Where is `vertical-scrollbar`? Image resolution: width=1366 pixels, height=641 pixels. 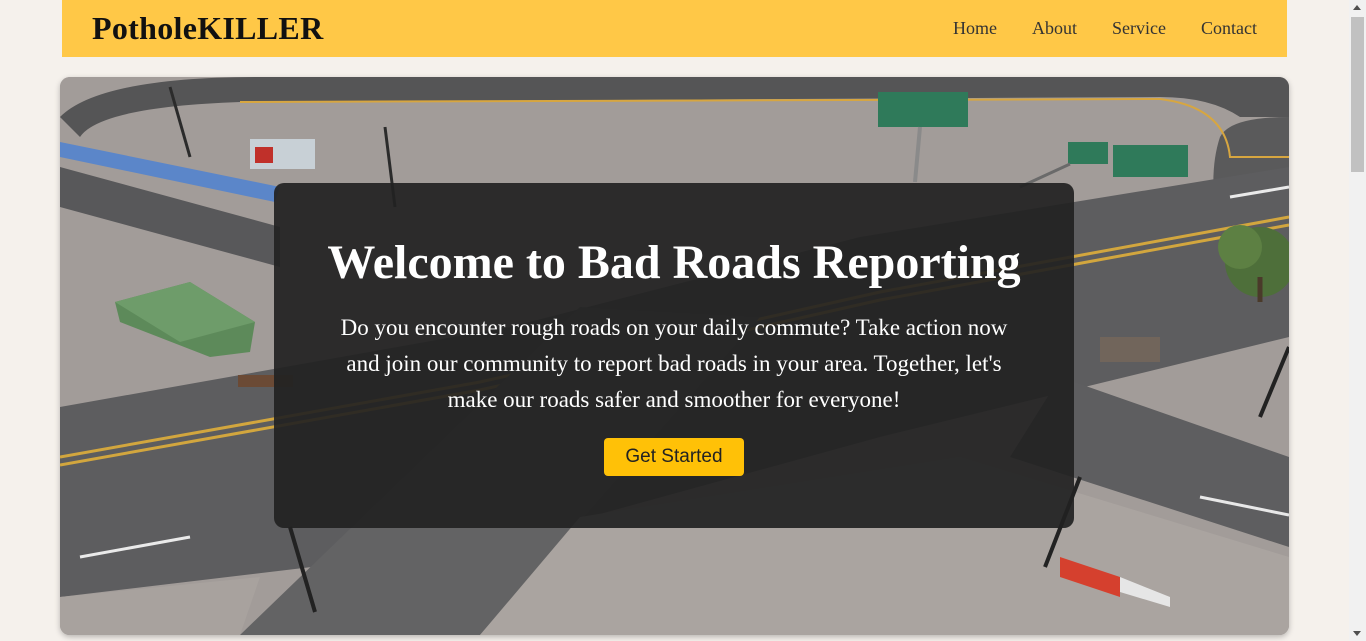
vertical-scrollbar is located at coordinates (1357, 320).